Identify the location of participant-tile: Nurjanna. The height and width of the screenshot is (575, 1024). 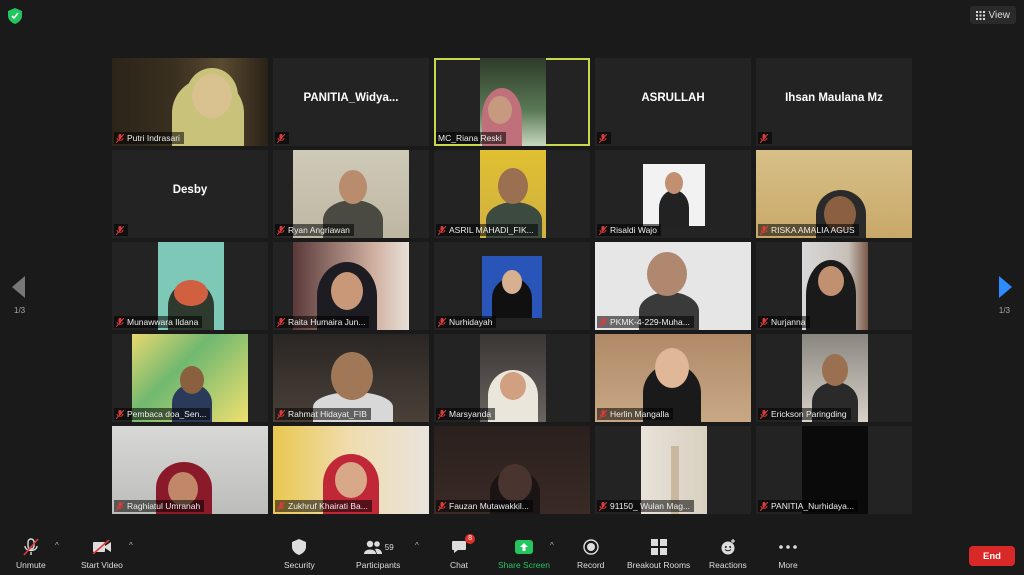
(834, 286).